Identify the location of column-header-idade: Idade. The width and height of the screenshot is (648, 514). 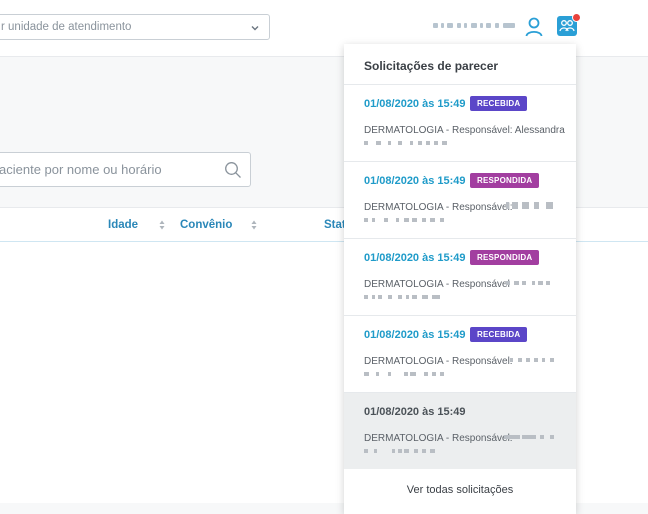
(123, 225).